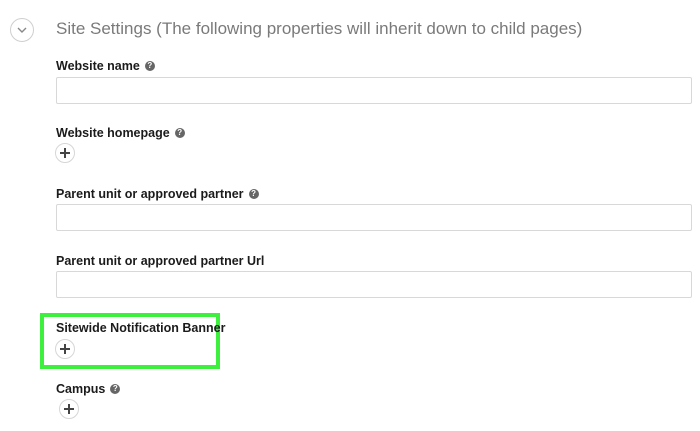 The width and height of the screenshot is (700, 431). I want to click on parent-unit-label-text: Parent unit or approved partner, so click(150, 194).